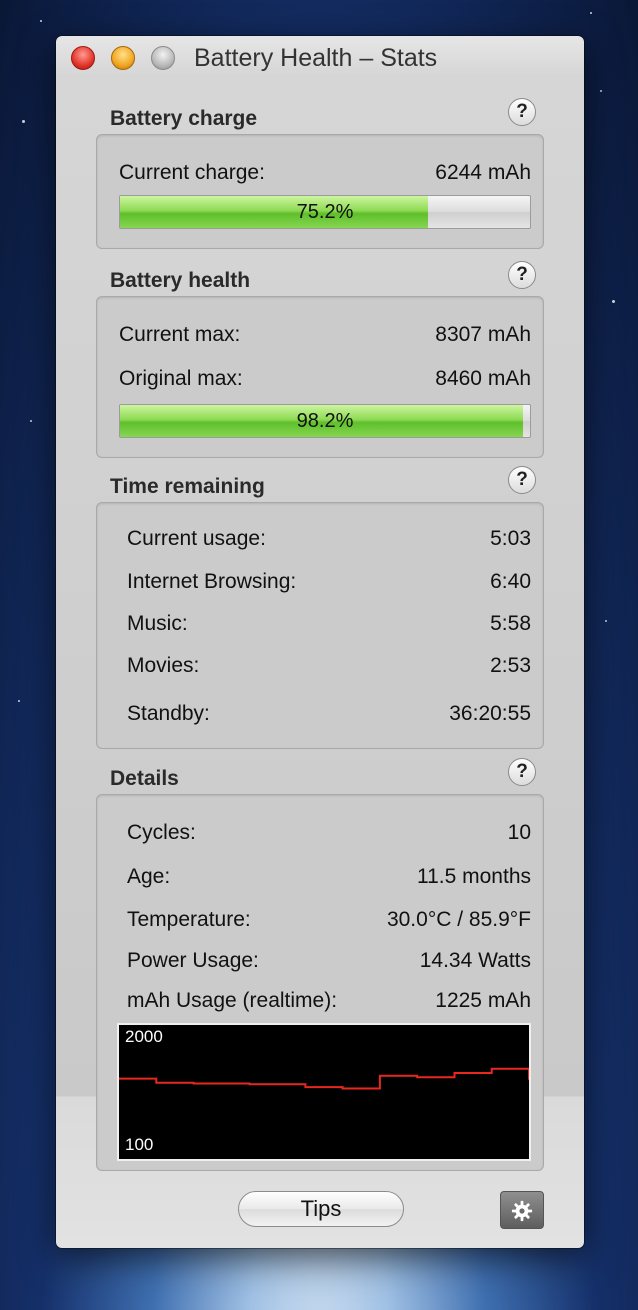 Image resolution: width=638 pixels, height=1310 pixels. I want to click on details-help-button: ?, so click(522, 772).